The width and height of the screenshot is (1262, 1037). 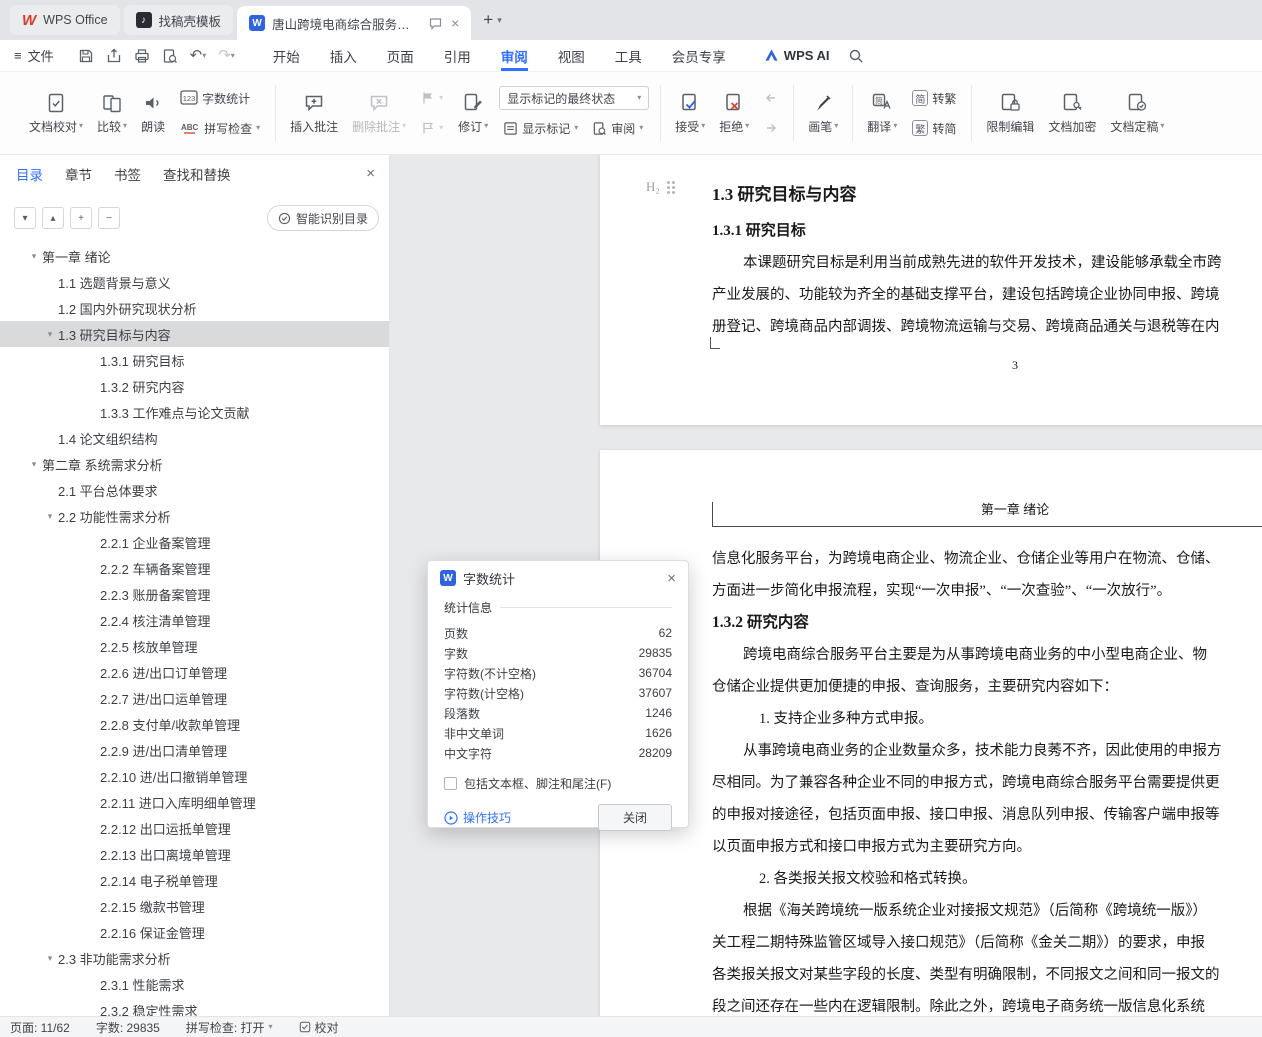 What do you see at coordinates (668, 182) in the screenshot?
I see `drag-handle-icon` at bounding box center [668, 182].